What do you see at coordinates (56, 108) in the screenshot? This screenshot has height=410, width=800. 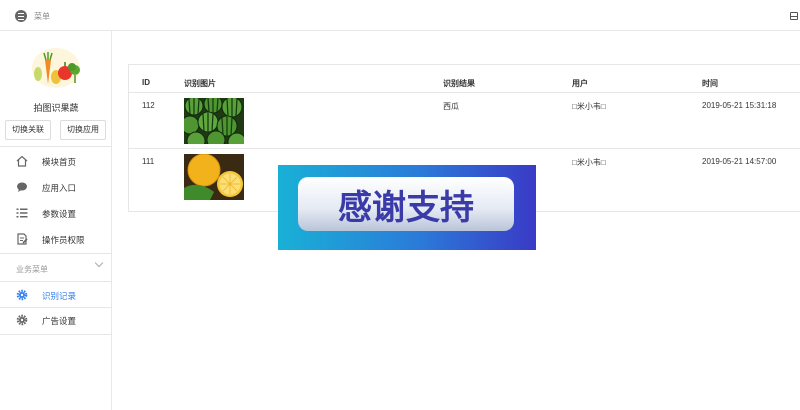 I see `app-name: 拍图识果蔬` at bounding box center [56, 108].